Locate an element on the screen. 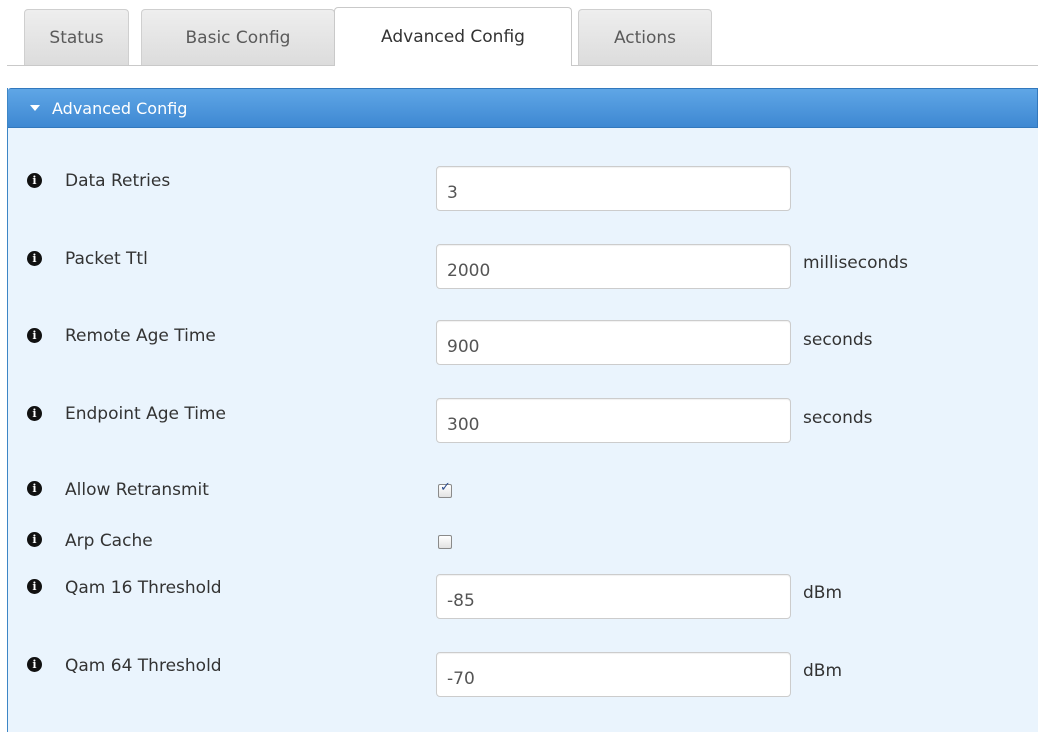 The height and width of the screenshot is (732, 1038). qam16-threshold-unit: dBm is located at coordinates (823, 593).